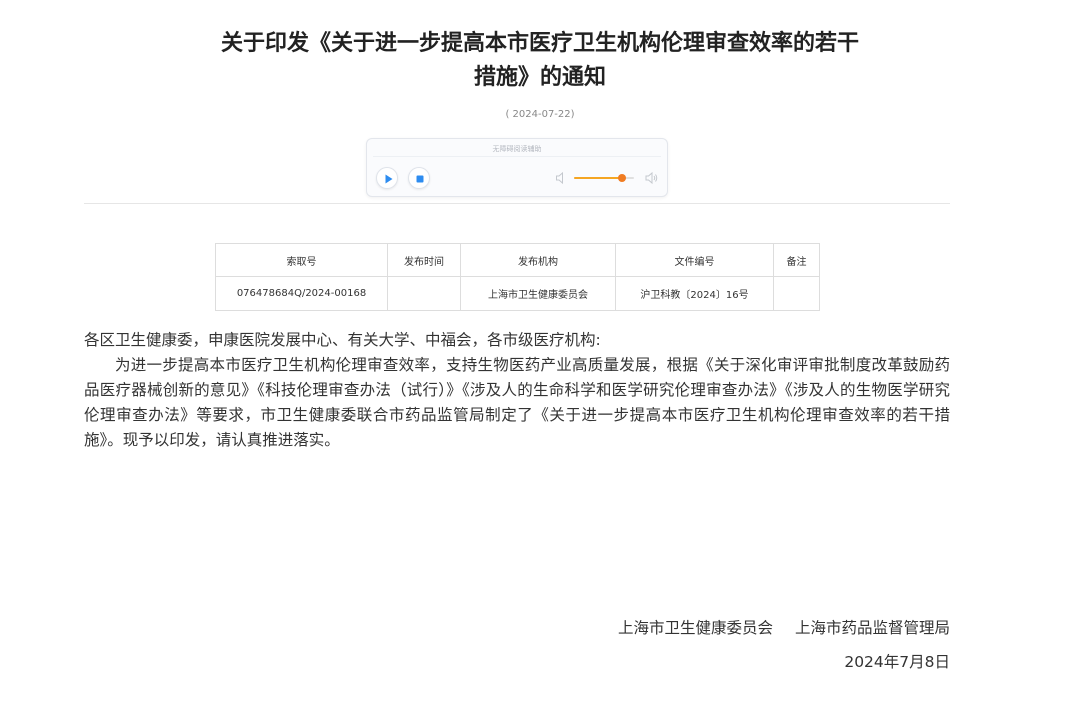 The image size is (1080, 713). I want to click on volume-slider-fill, so click(598, 178).